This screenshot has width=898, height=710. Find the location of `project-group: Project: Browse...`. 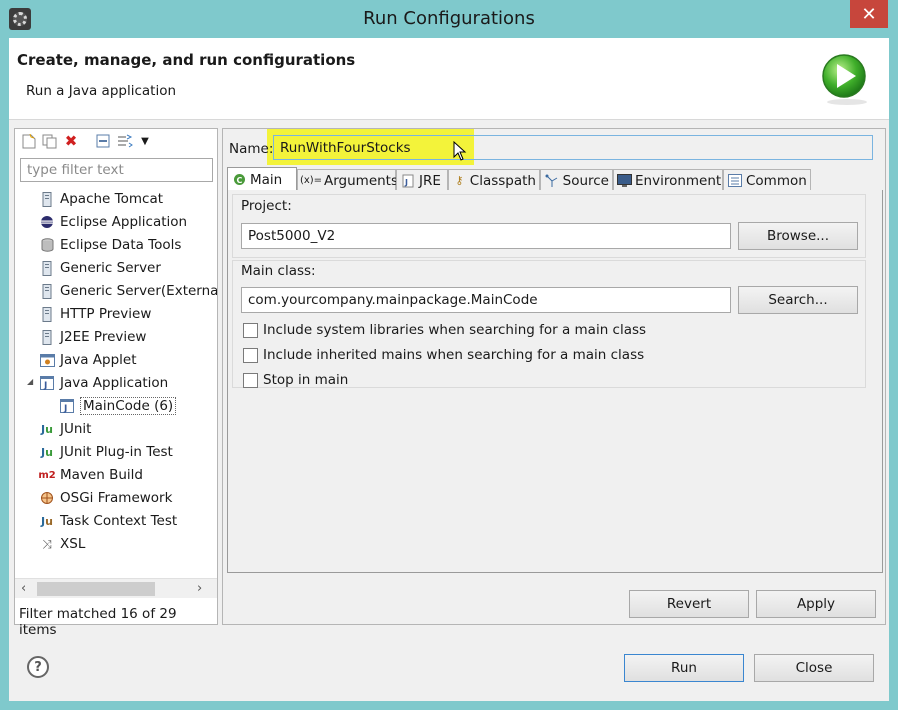

project-group: Project: Browse... is located at coordinates (549, 226).